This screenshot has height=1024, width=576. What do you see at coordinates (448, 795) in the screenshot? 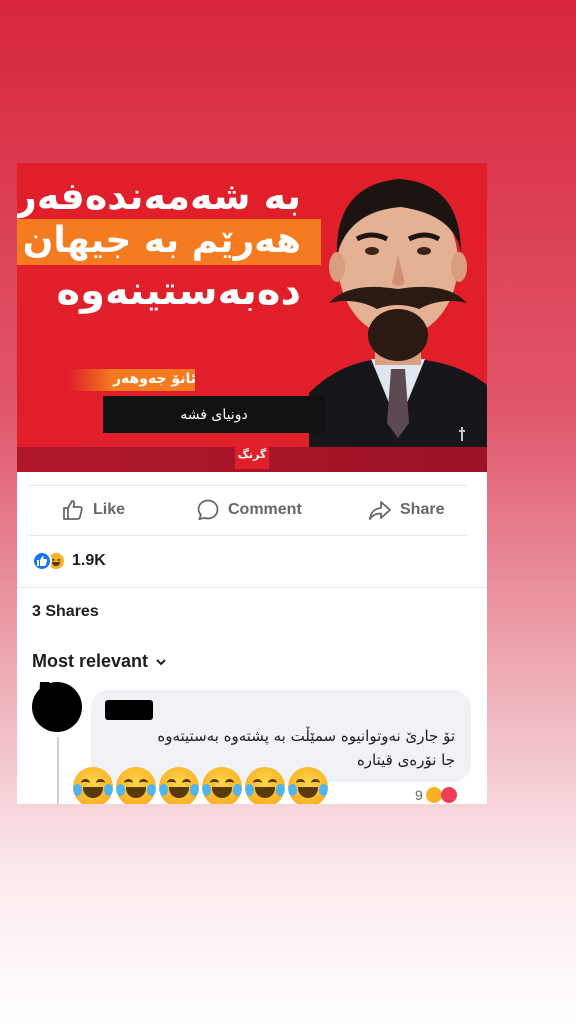
I see `love-icon` at bounding box center [448, 795].